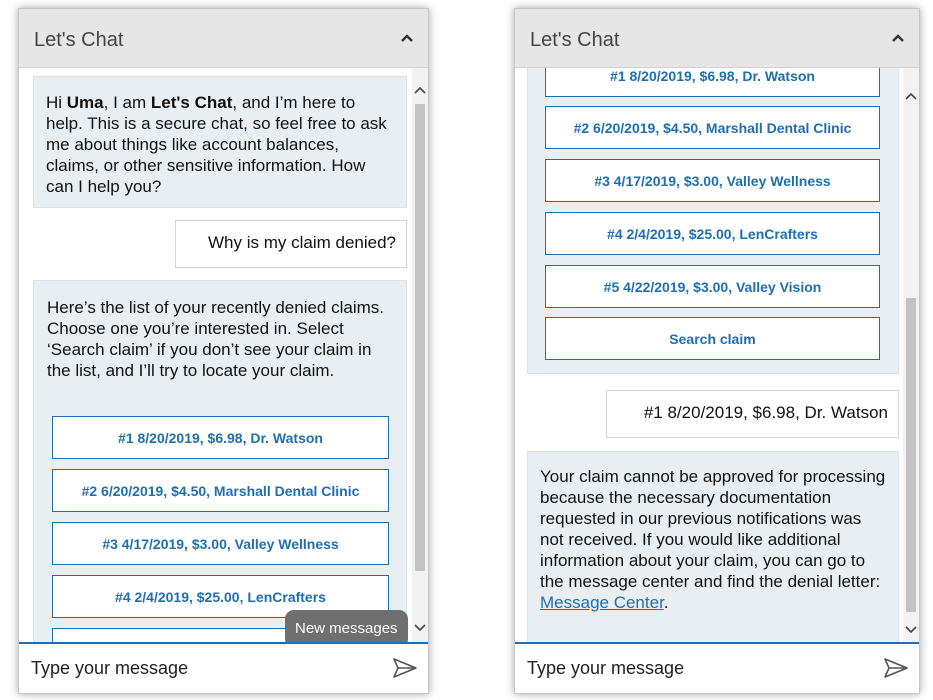 The image size is (933, 700). Describe the element at coordinates (712, 233) in the screenshot. I see `claim-option-4: #4 2/4/2019, $25.00, LenCrafters` at that location.